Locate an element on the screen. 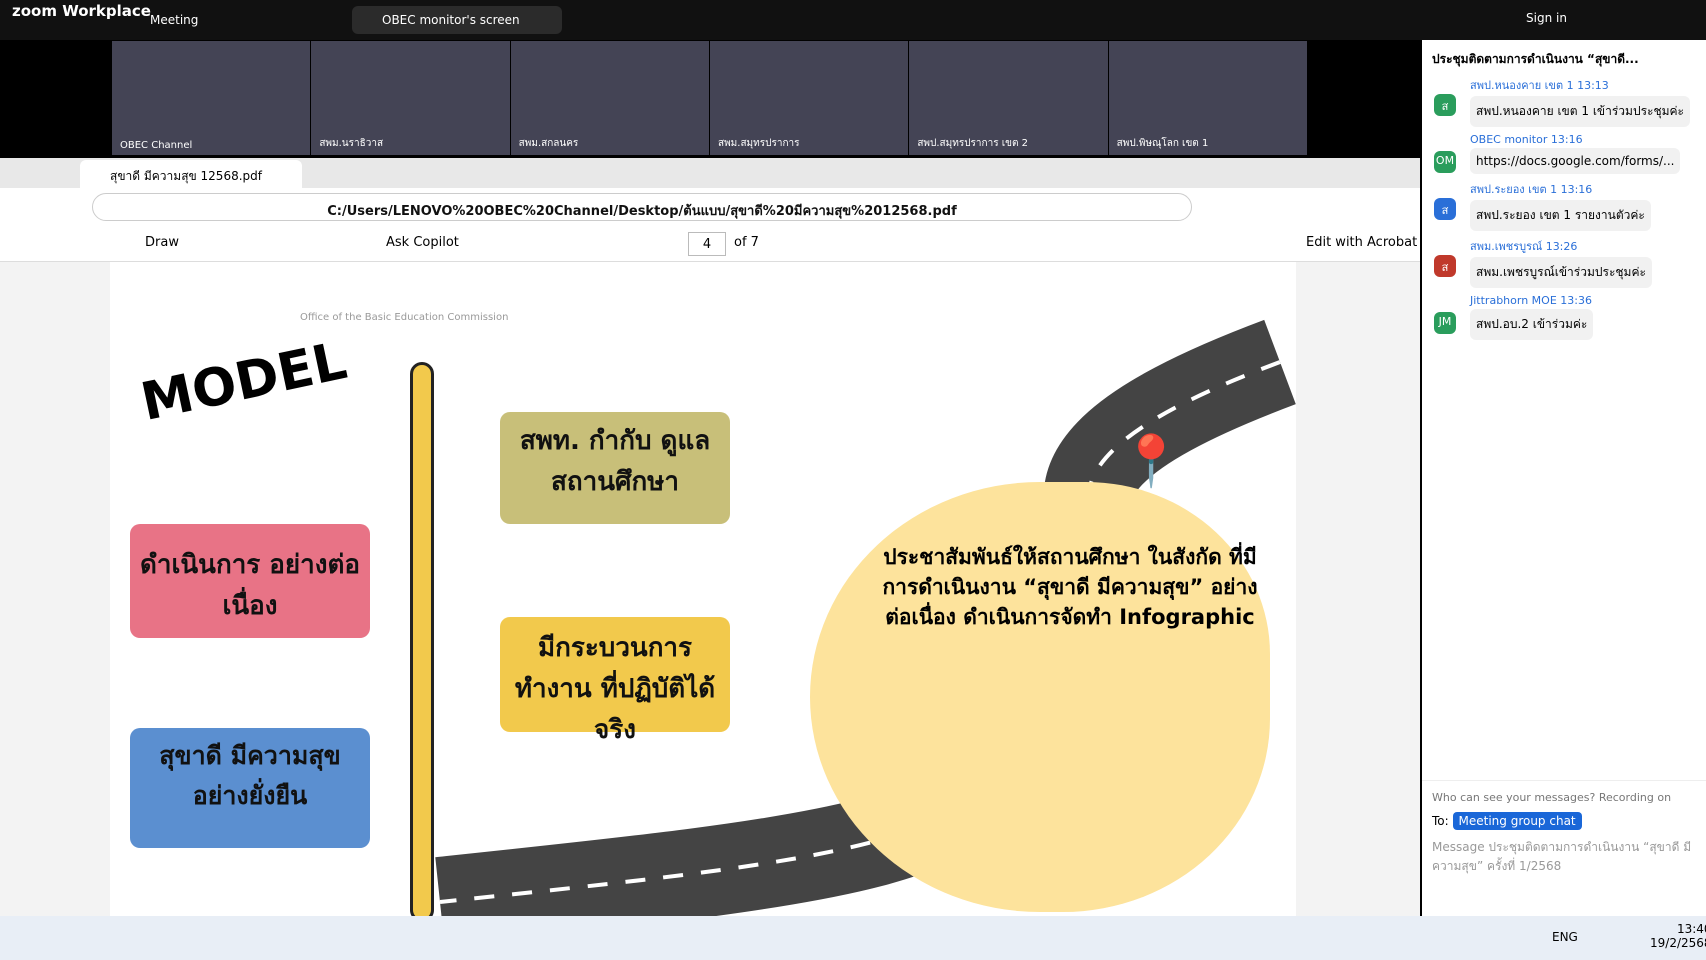 This screenshot has width=1706, height=960. browser-tabbar: สุขาดี มีความสุข 12568.pdf is located at coordinates (710, 173).